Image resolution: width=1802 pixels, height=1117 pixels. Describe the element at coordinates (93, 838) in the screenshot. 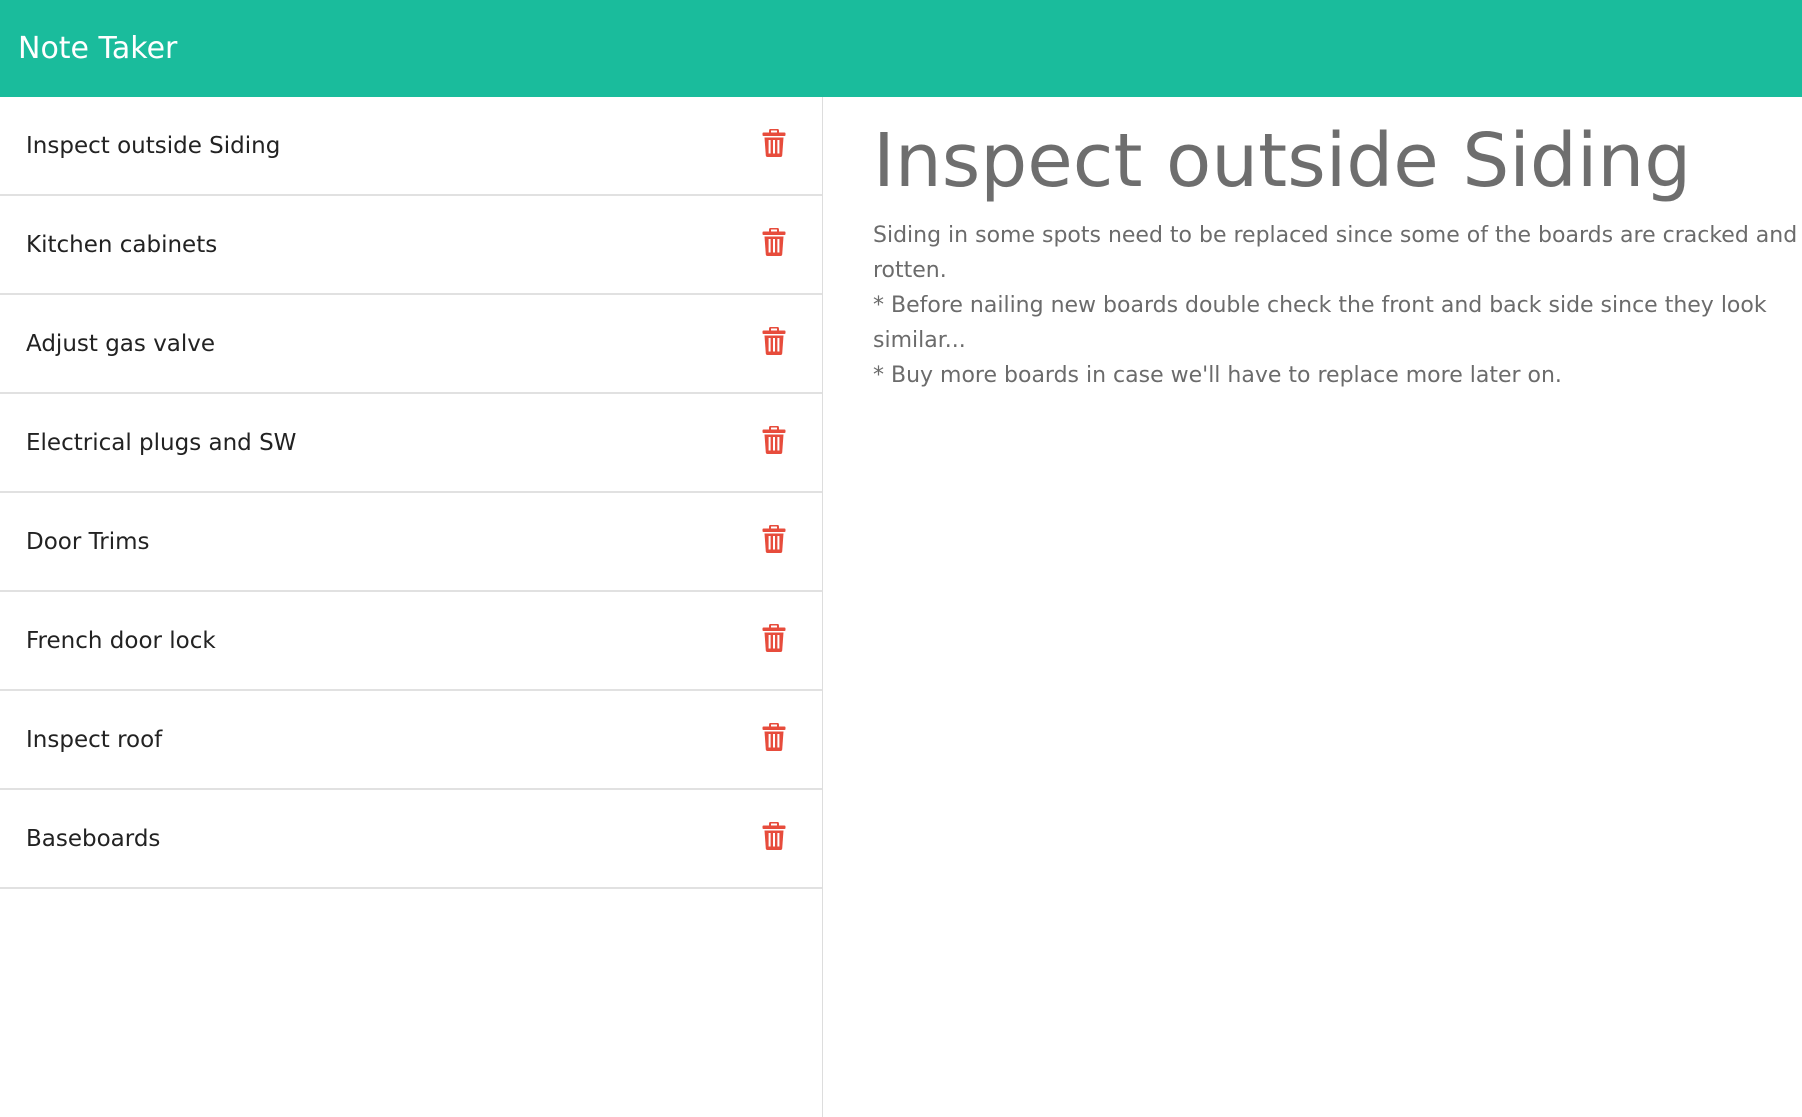

I see `note-list-item-title: Baseboards` at that location.